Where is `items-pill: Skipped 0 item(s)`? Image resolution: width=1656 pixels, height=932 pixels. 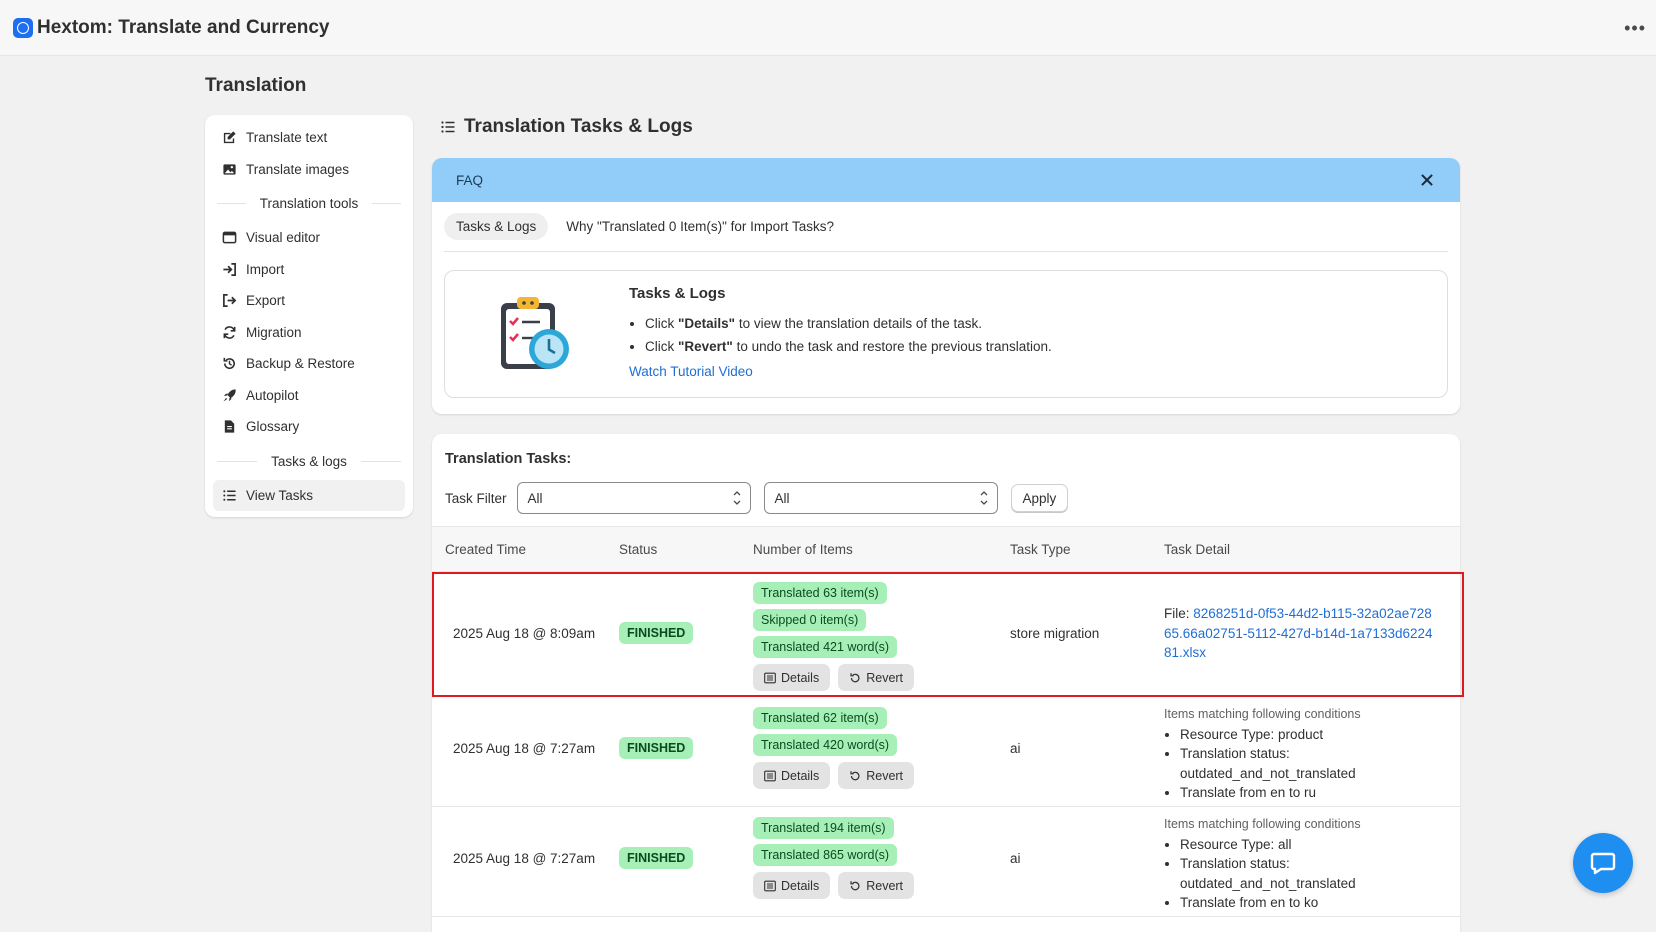 items-pill: Skipped 0 item(s) is located at coordinates (810, 620).